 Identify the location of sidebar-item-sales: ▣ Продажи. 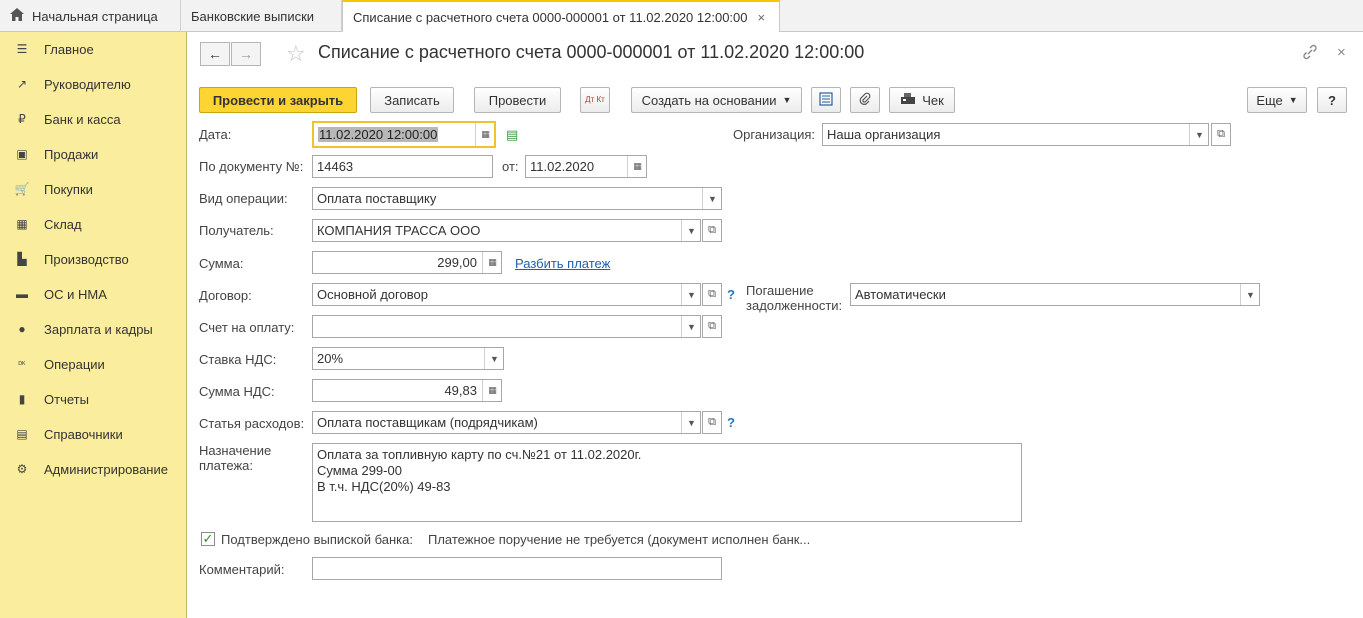
(93, 154).